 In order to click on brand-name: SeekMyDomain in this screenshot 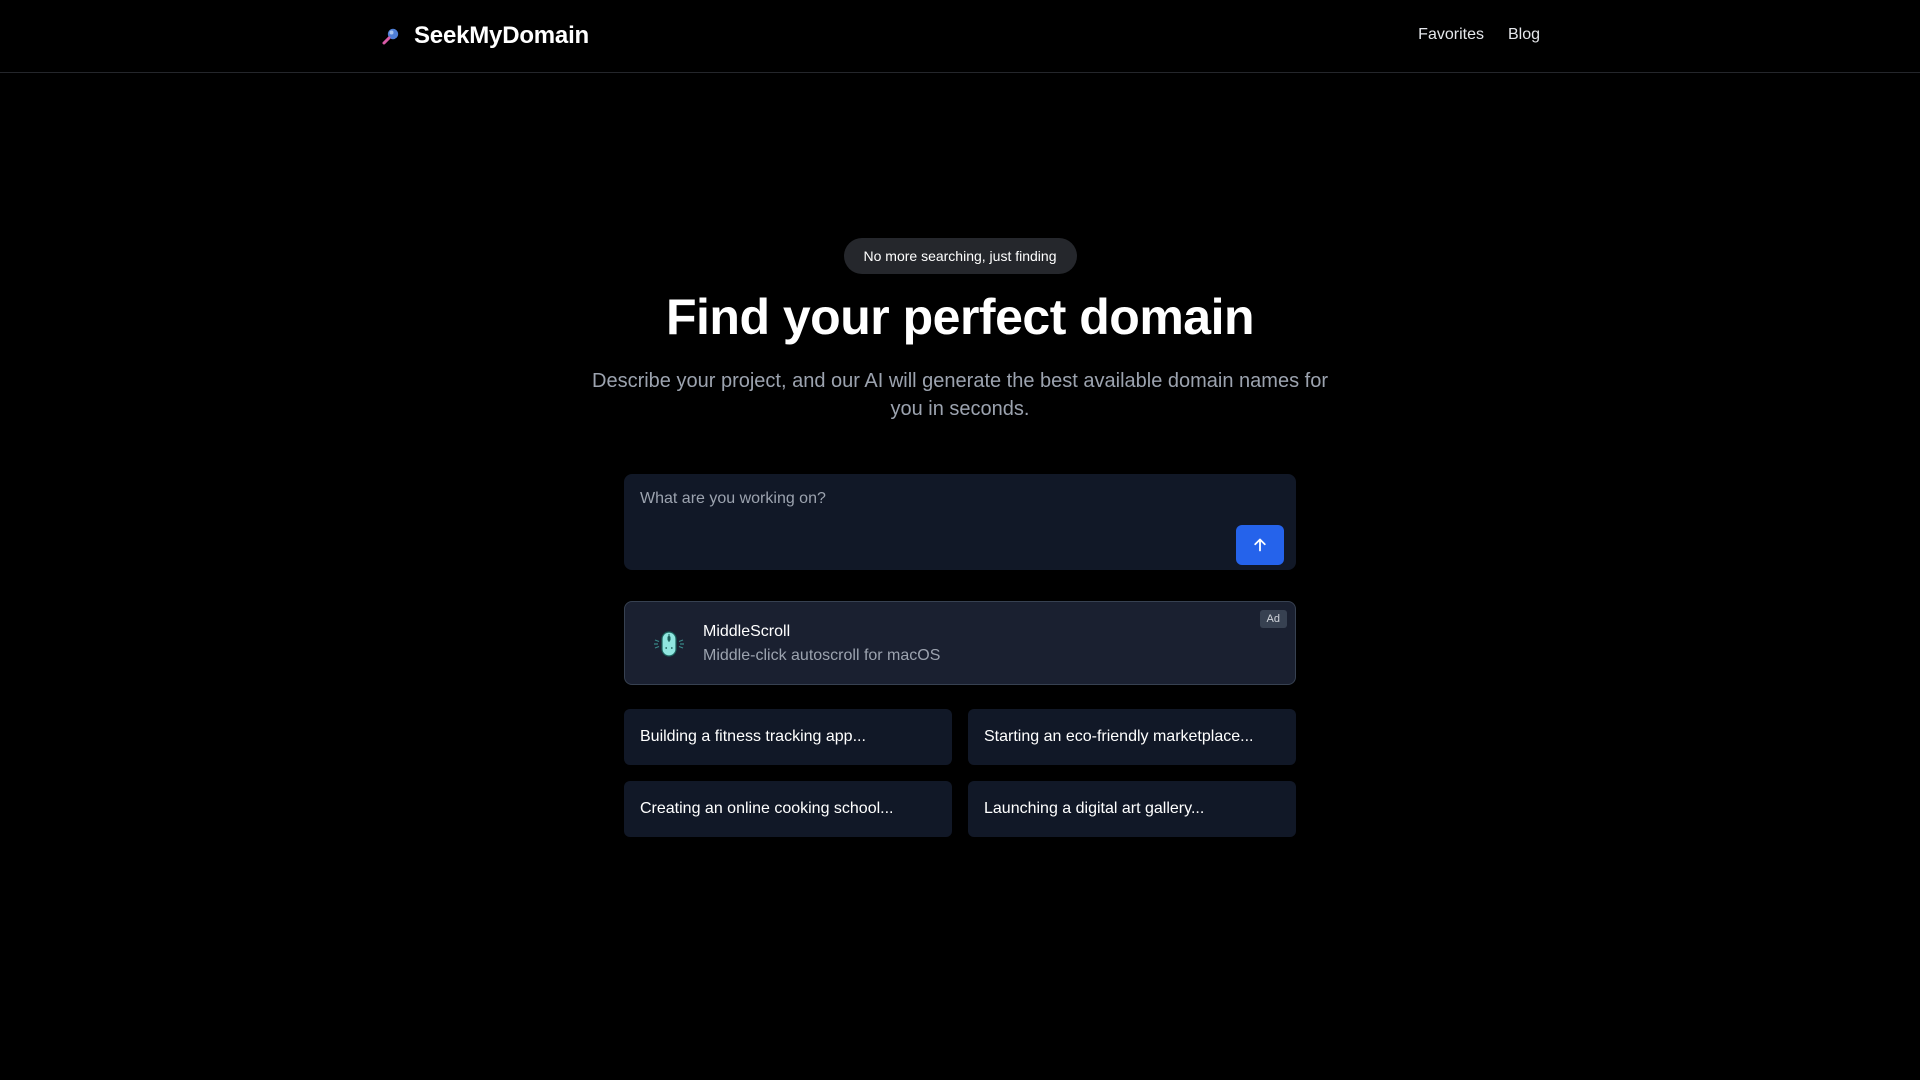, I will do `click(501, 35)`.